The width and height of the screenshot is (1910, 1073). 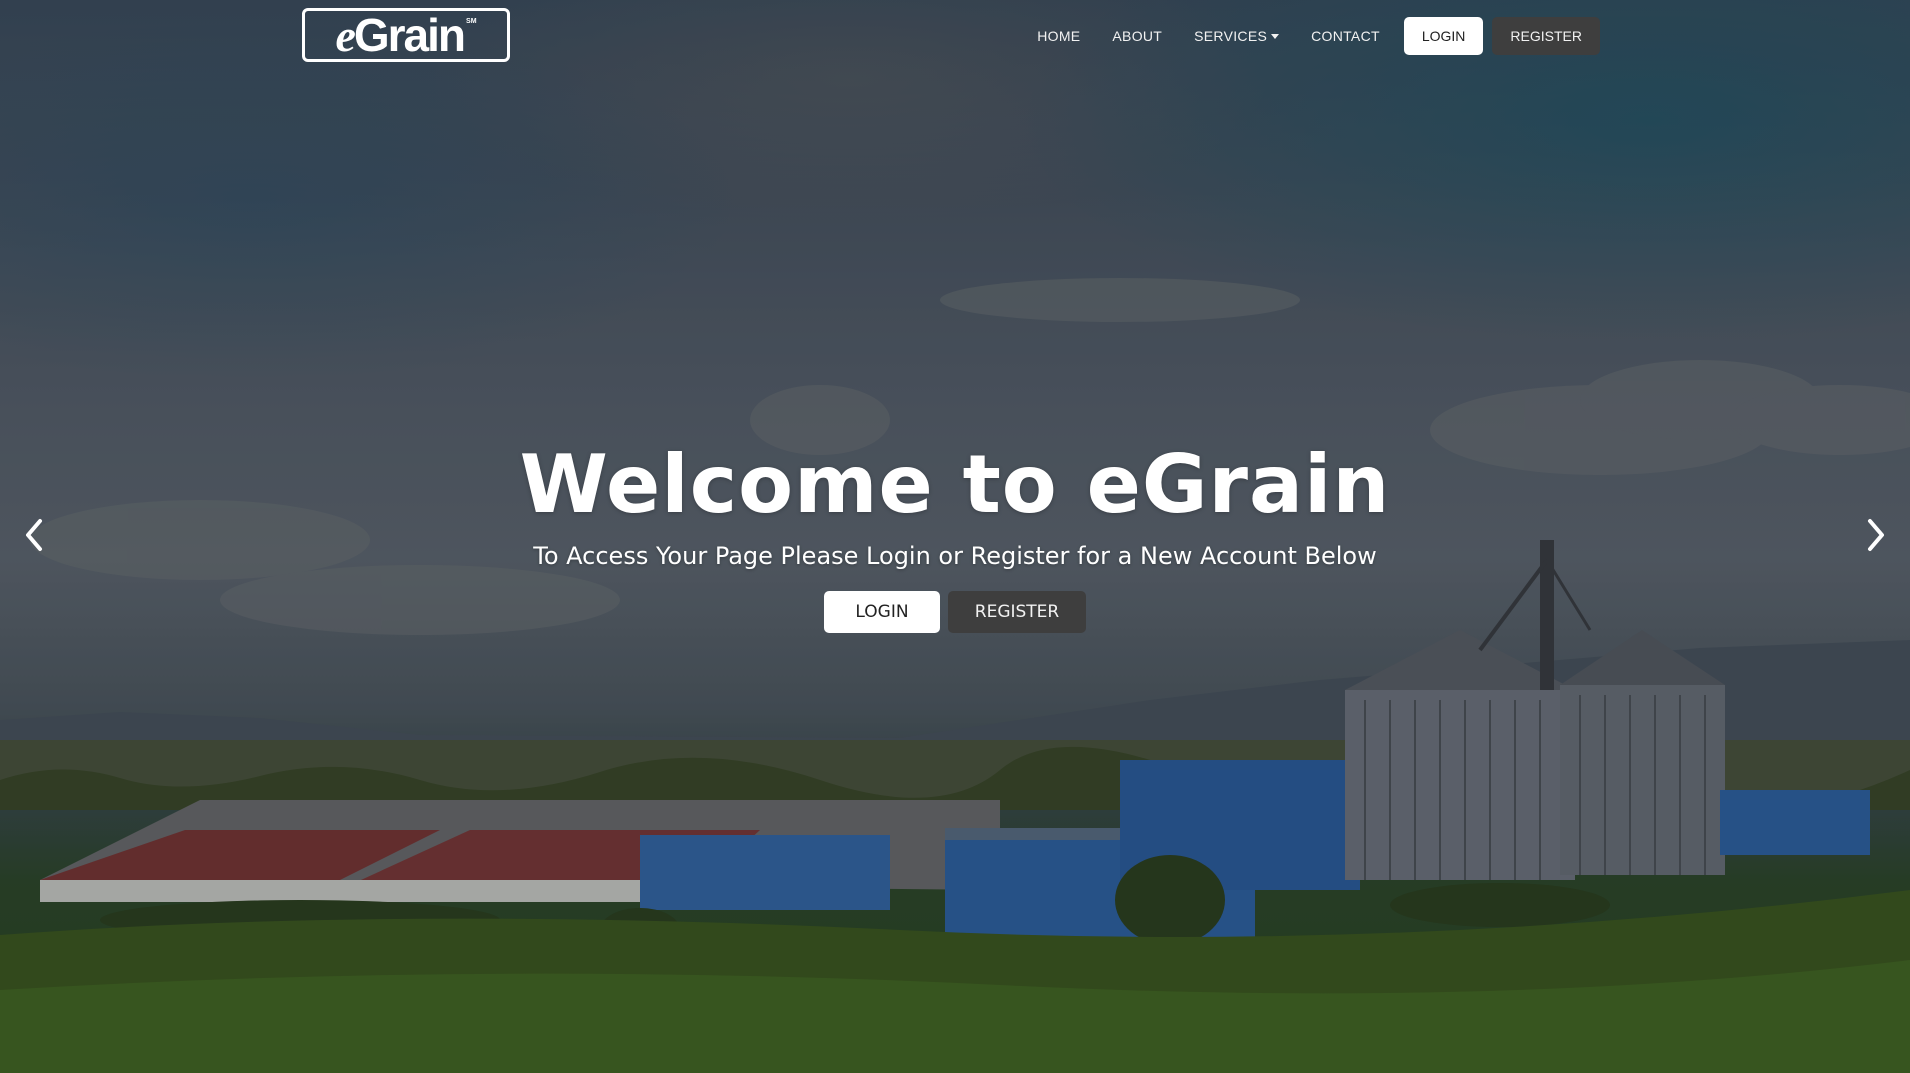 What do you see at coordinates (409, 35) in the screenshot?
I see `logo-text: Grain` at bounding box center [409, 35].